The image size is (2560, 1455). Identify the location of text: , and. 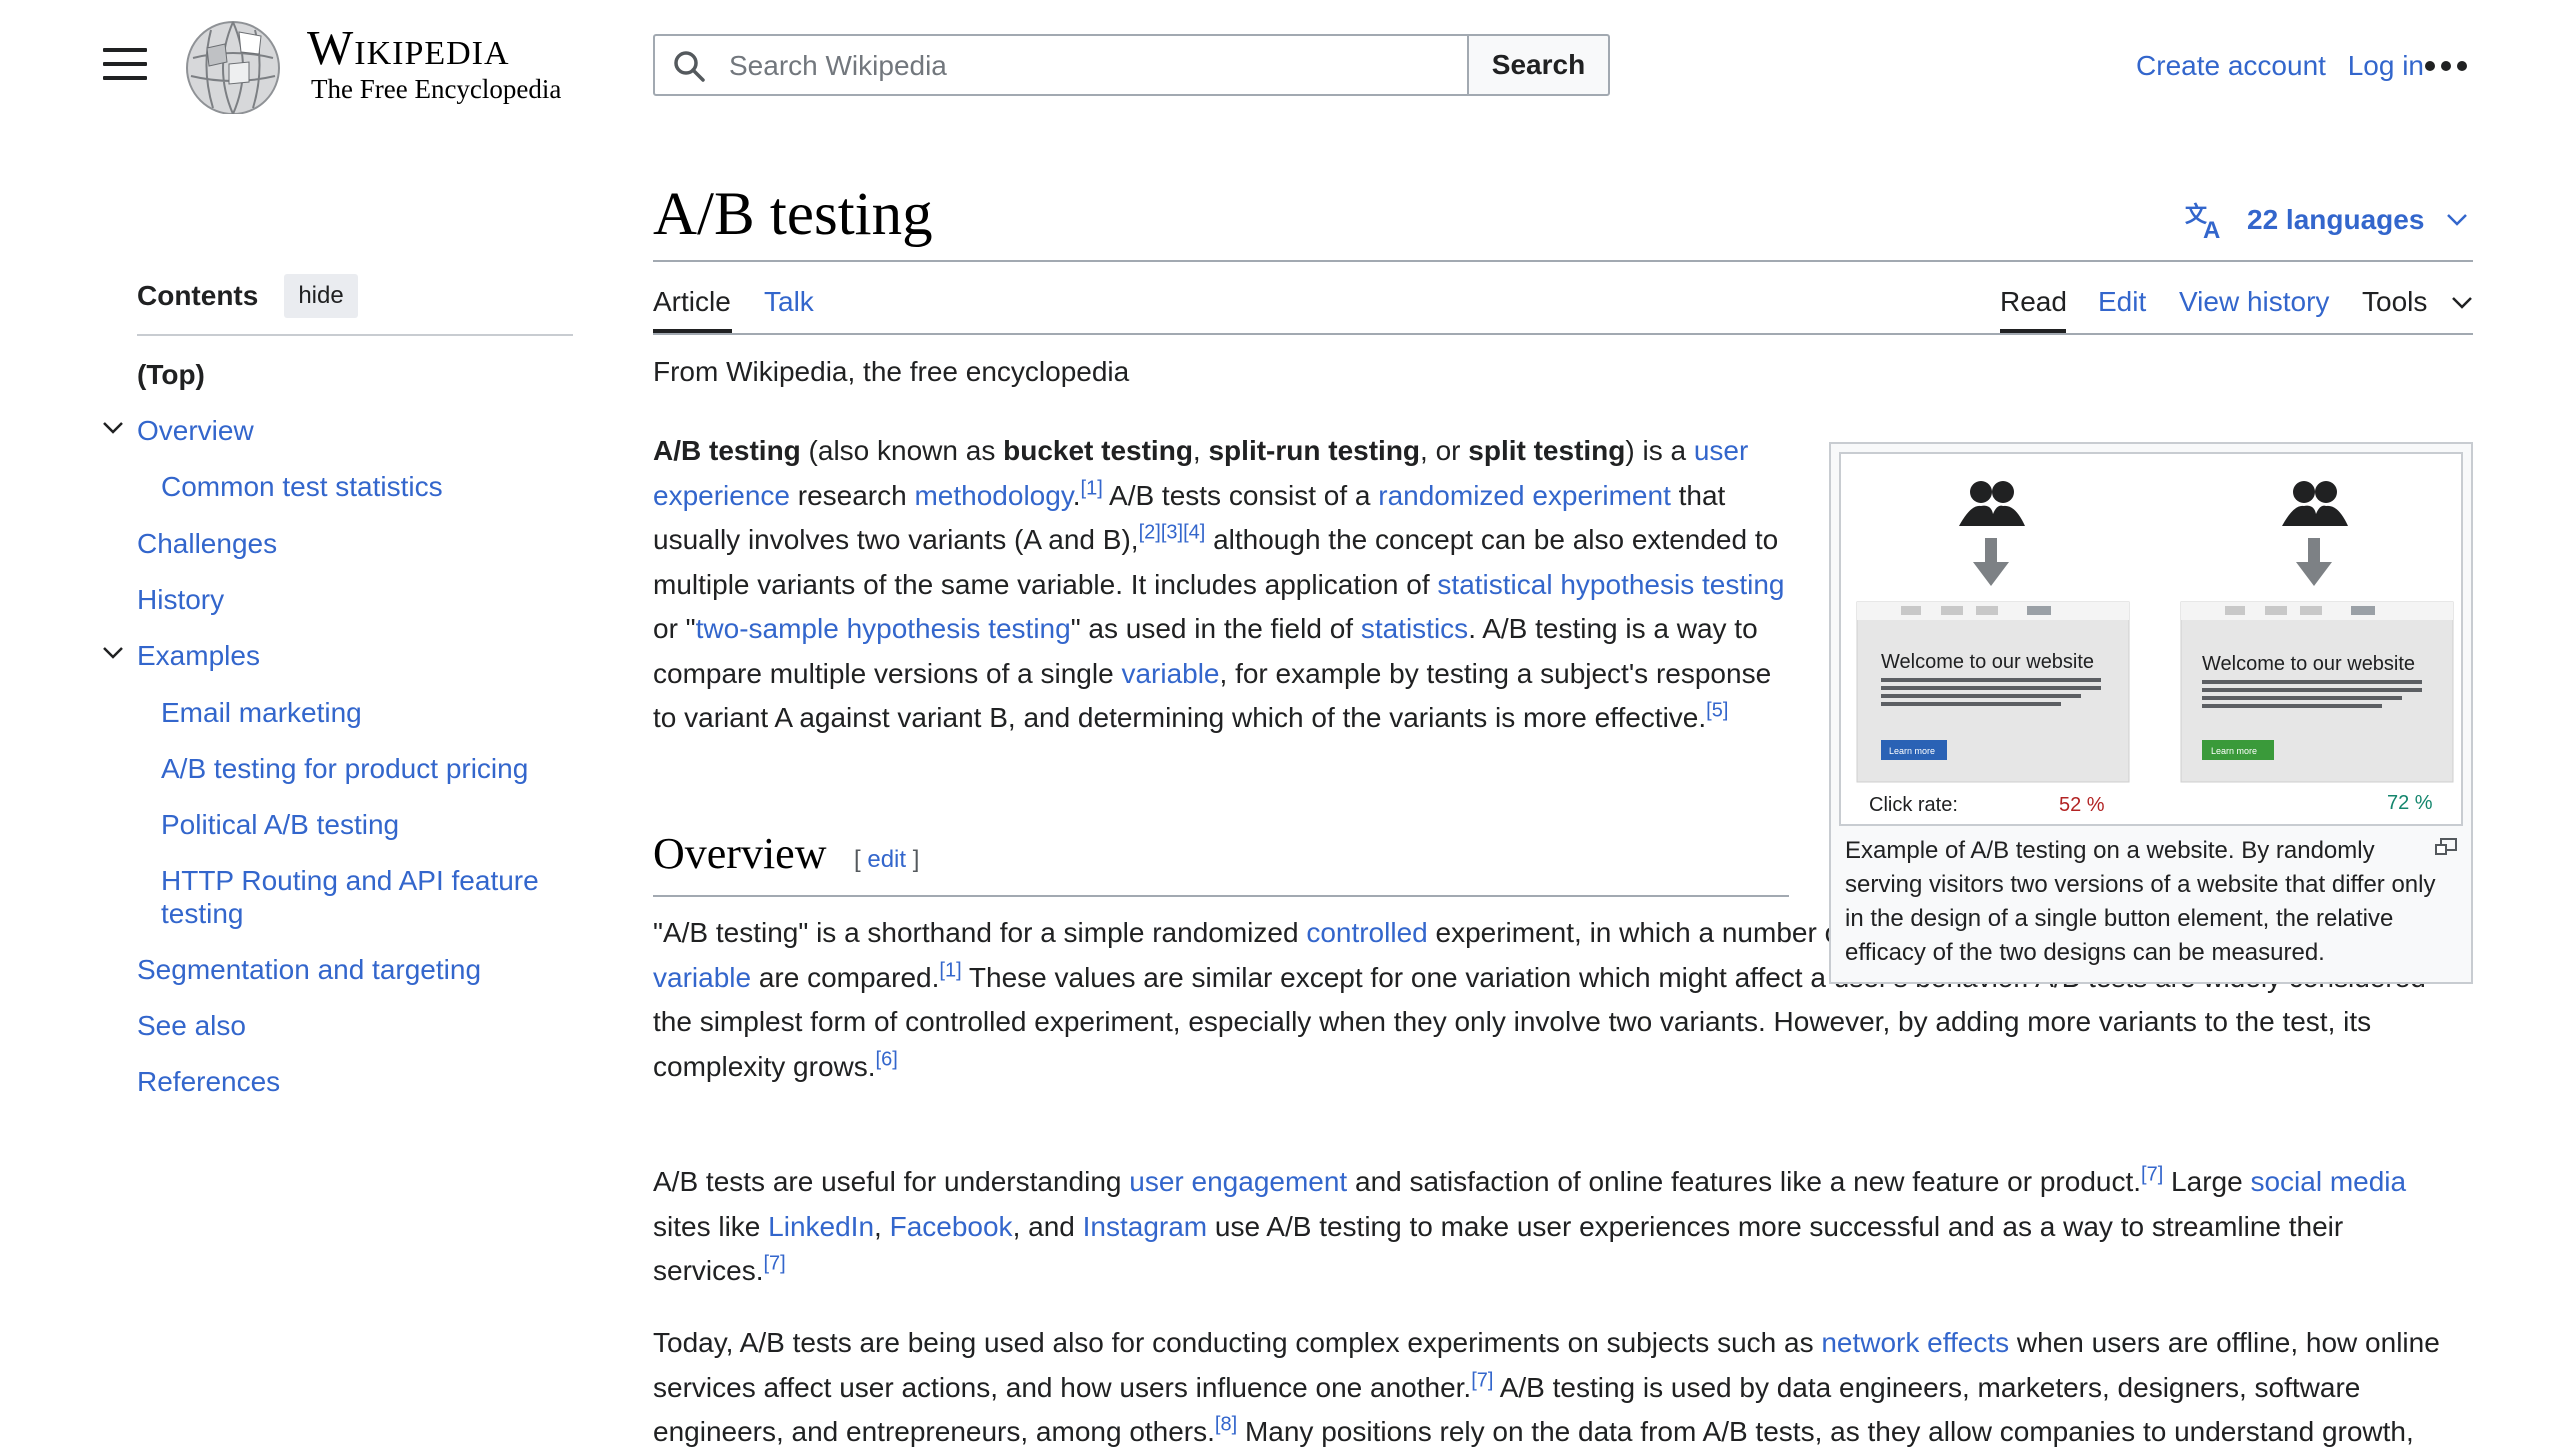
(1047, 1226).